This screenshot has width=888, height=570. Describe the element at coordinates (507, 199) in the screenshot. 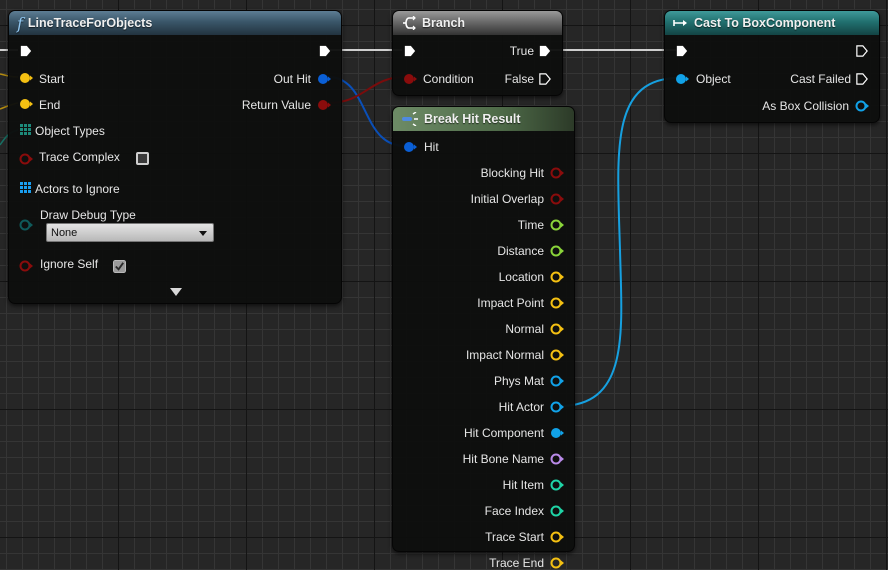

I see `pin-label: Initial Overlap` at that location.